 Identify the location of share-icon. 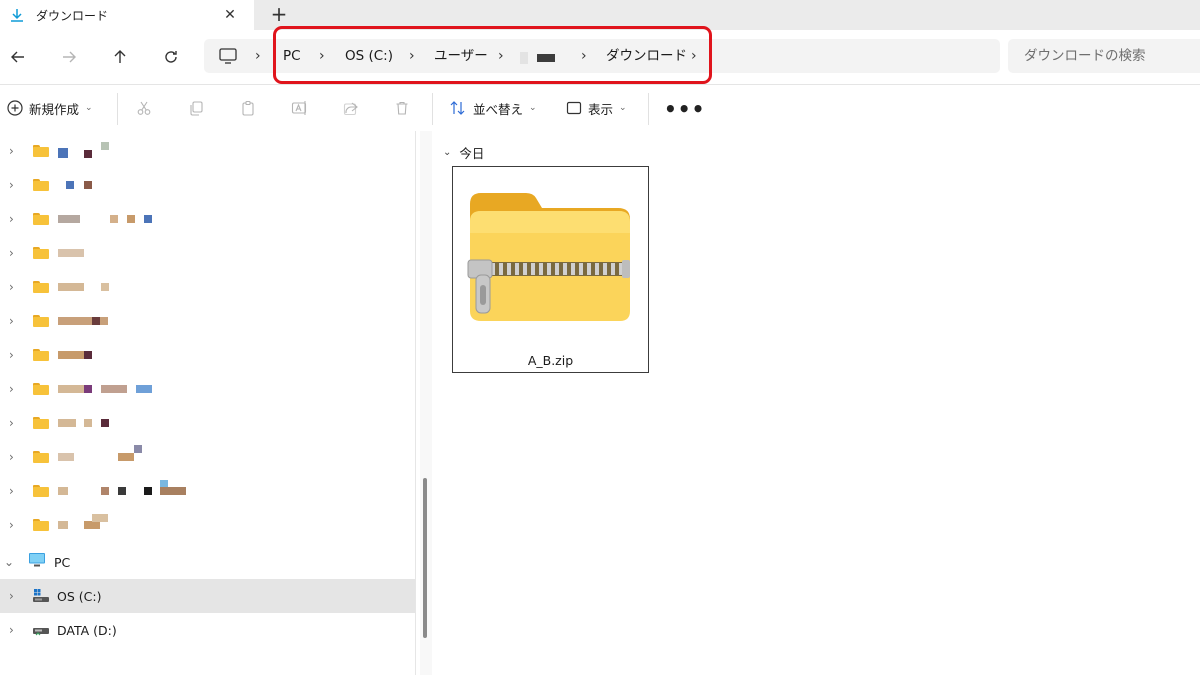
(350, 109).